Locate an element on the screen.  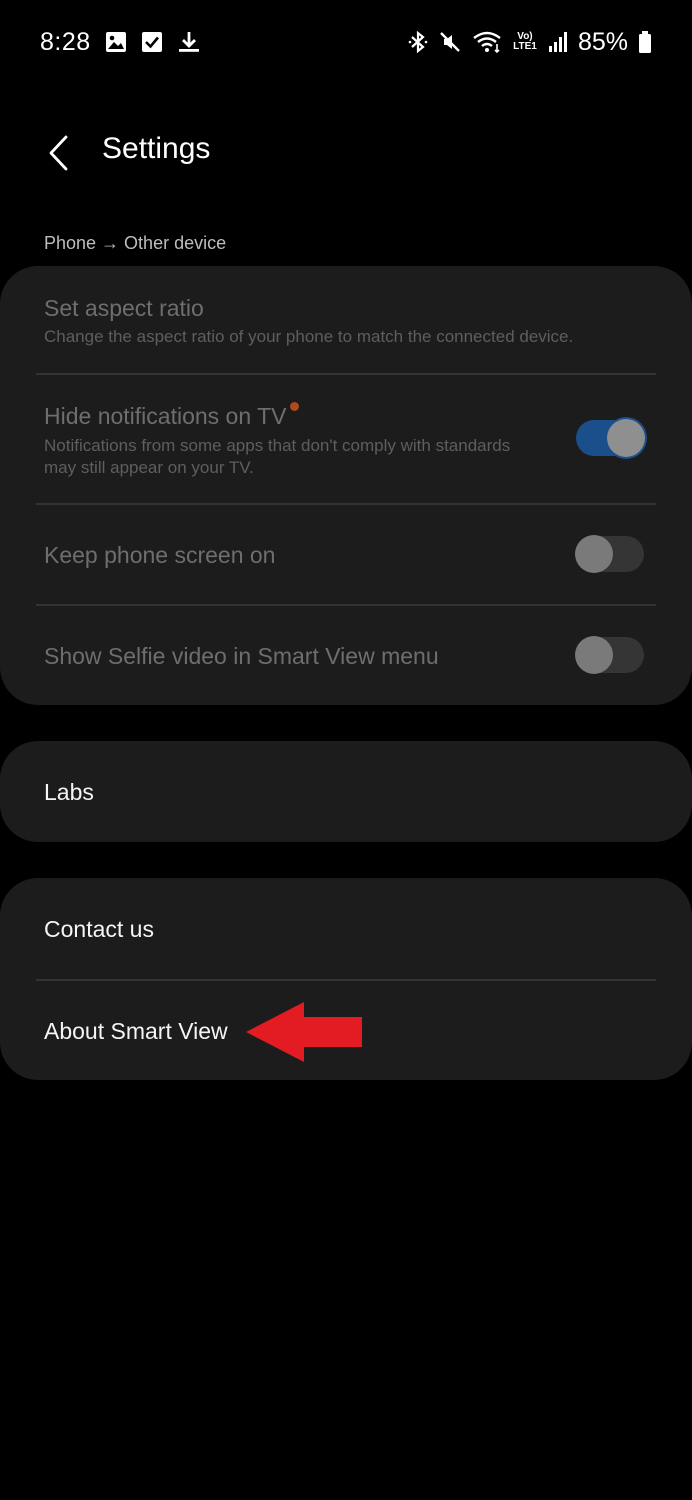
chevron-left-icon is located at coordinates (58, 153).